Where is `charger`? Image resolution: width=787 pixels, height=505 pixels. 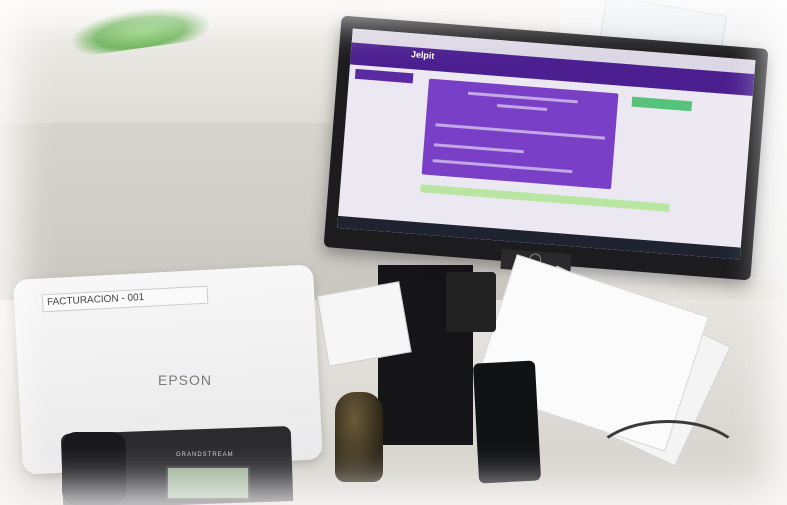
charger is located at coordinates (471, 302).